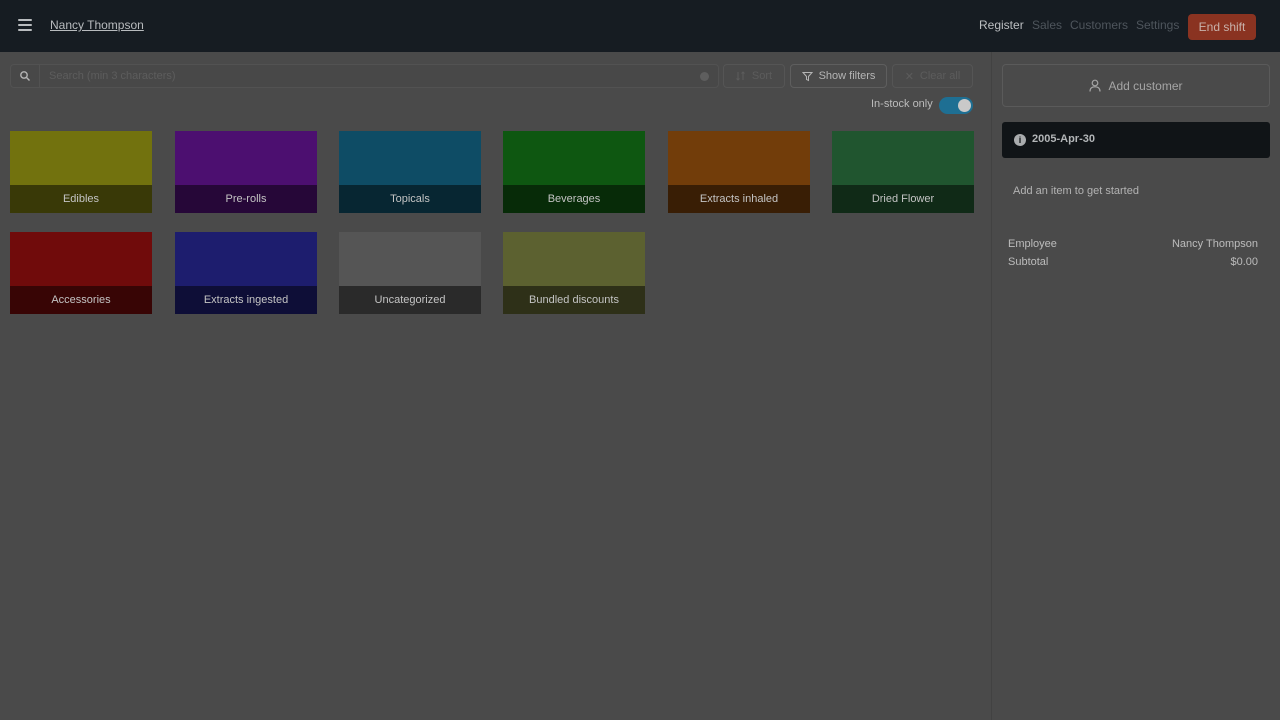  Describe the element at coordinates (246, 172) in the screenshot. I see `category-tile: Pre-rolls` at that location.